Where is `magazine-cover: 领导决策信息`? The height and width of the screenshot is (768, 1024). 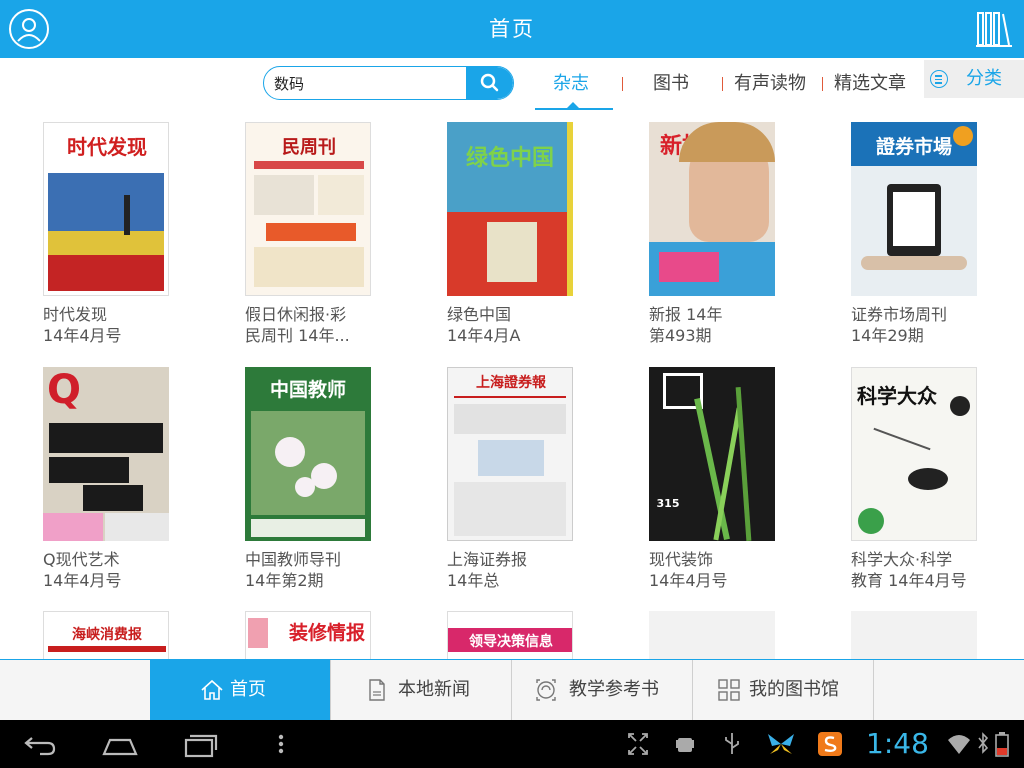
magazine-cover: 领导决策信息 is located at coordinates (510, 635).